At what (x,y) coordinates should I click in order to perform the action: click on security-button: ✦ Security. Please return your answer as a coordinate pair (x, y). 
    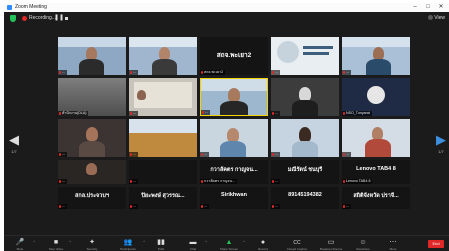
    Looking at the image, I should click on (92, 244).